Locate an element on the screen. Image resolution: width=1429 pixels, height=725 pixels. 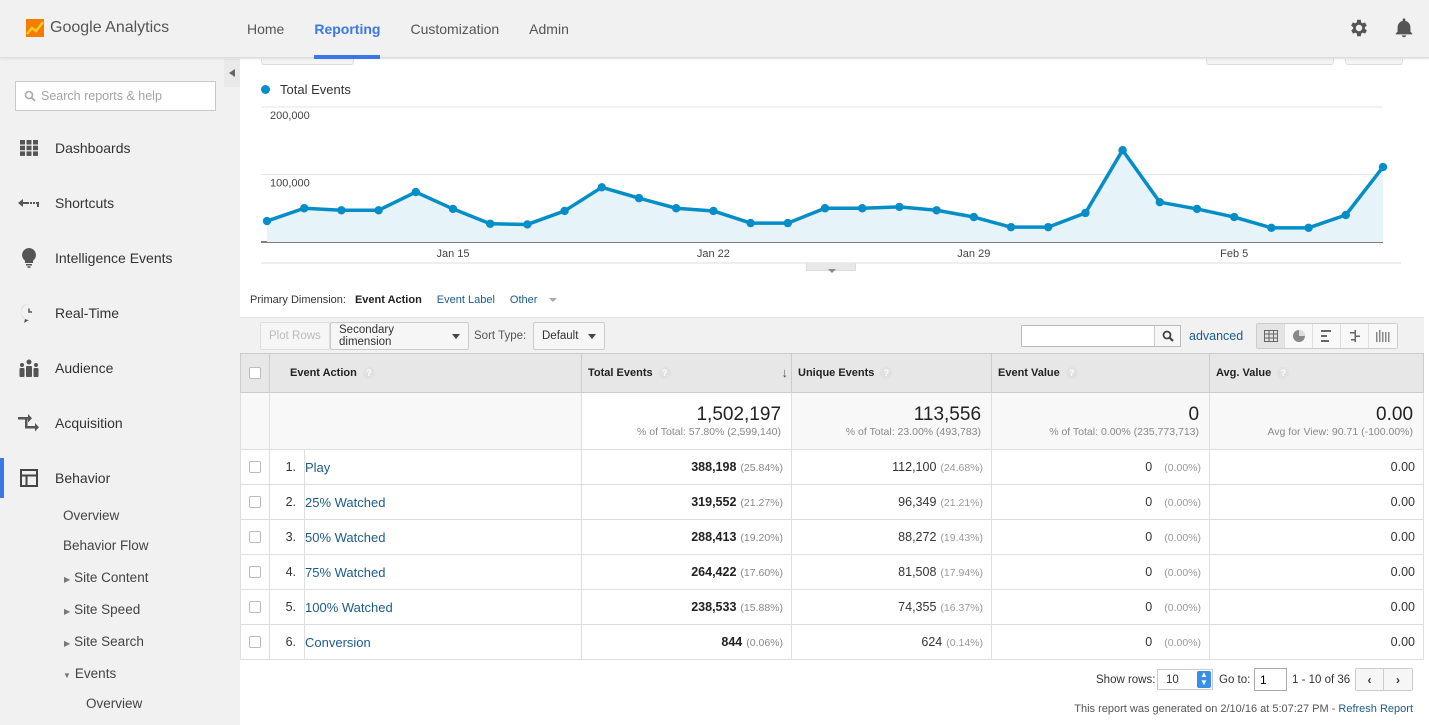
sidebar-item-dashboards: Dashboards is located at coordinates (120, 148).